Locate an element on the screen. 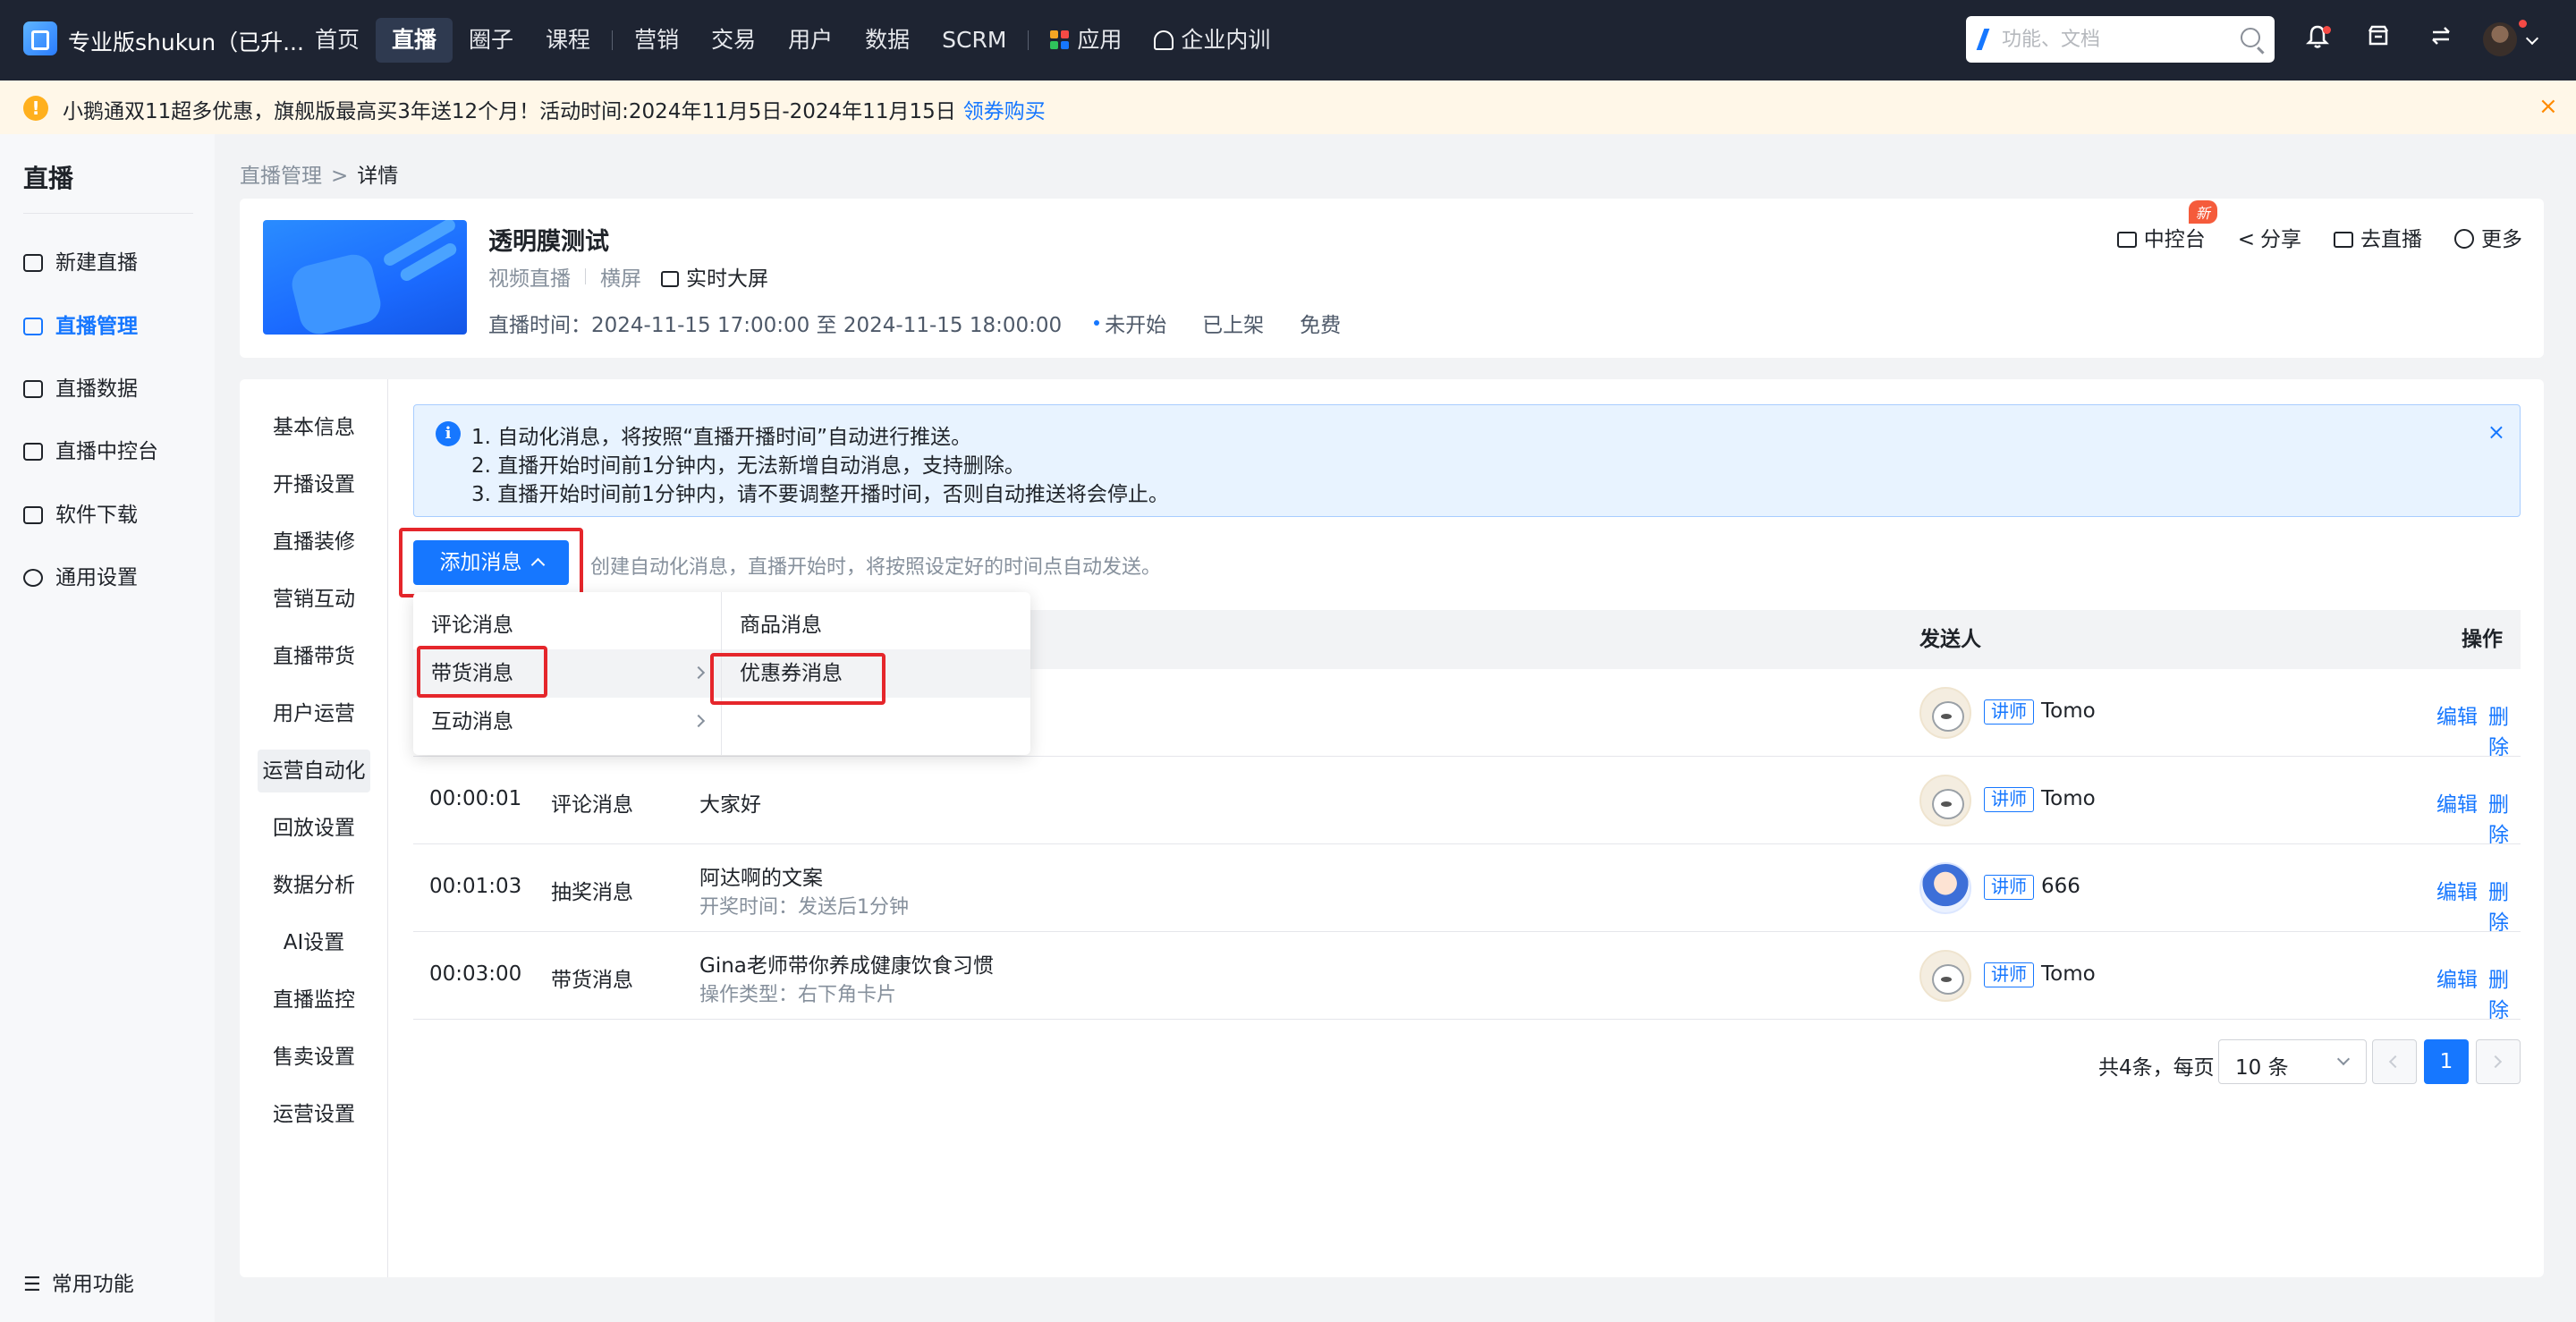 This screenshot has width=2576, height=1322. list-icon: ☰ is located at coordinates (32, 1285).